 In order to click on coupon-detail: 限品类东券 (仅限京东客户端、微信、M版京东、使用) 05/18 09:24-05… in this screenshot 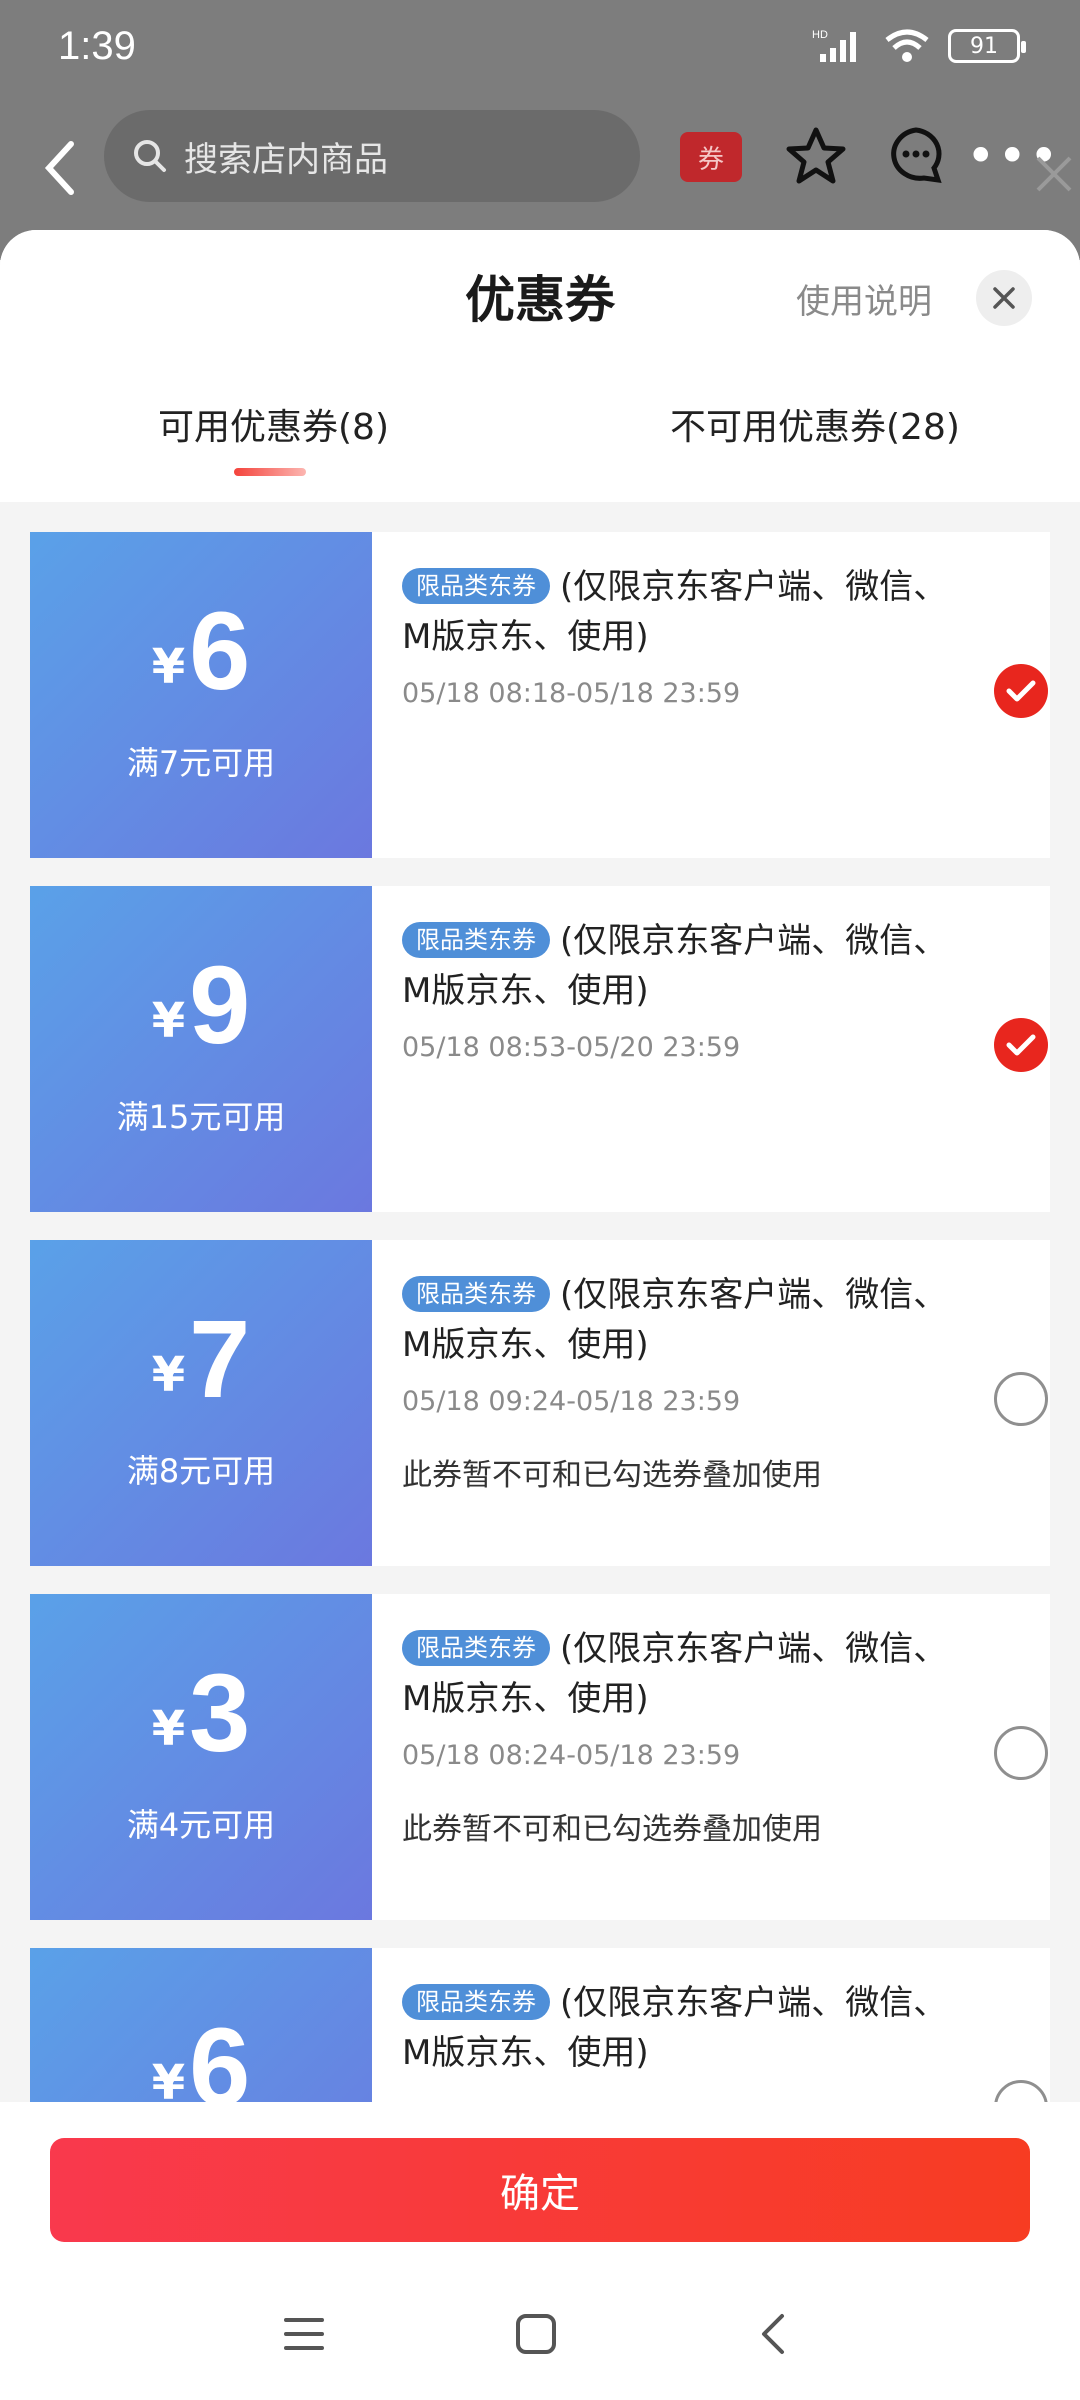, I will do `click(711, 1403)`.